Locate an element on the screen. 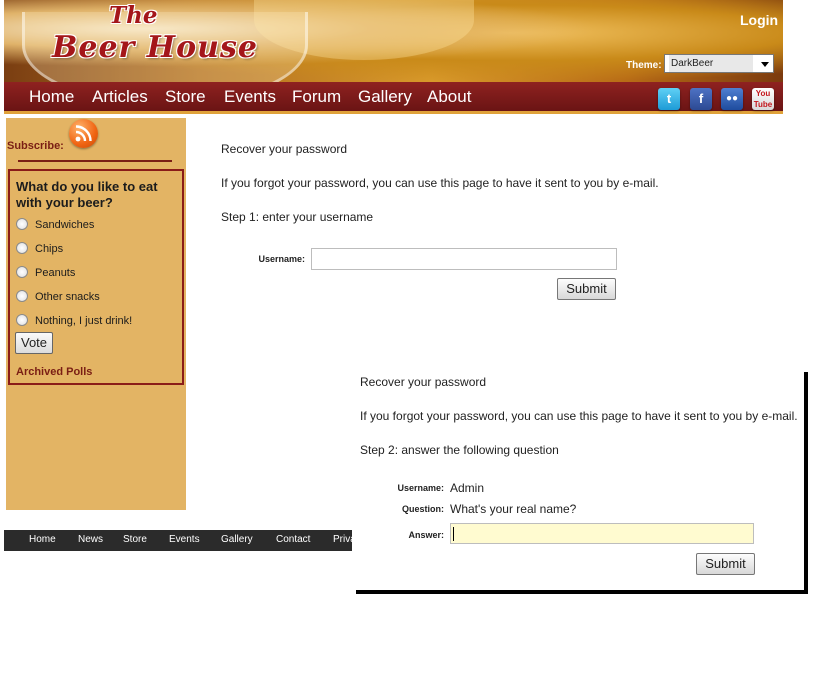 The height and width of the screenshot is (700, 825). chevron-down-icon is located at coordinates (765, 64).